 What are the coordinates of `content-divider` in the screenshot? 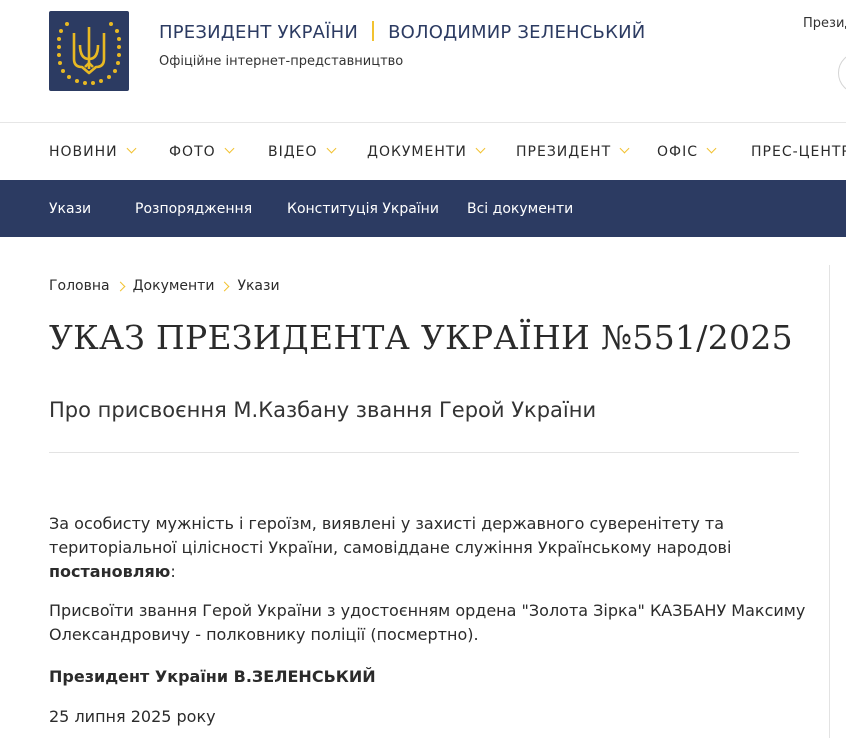 It's located at (424, 452).